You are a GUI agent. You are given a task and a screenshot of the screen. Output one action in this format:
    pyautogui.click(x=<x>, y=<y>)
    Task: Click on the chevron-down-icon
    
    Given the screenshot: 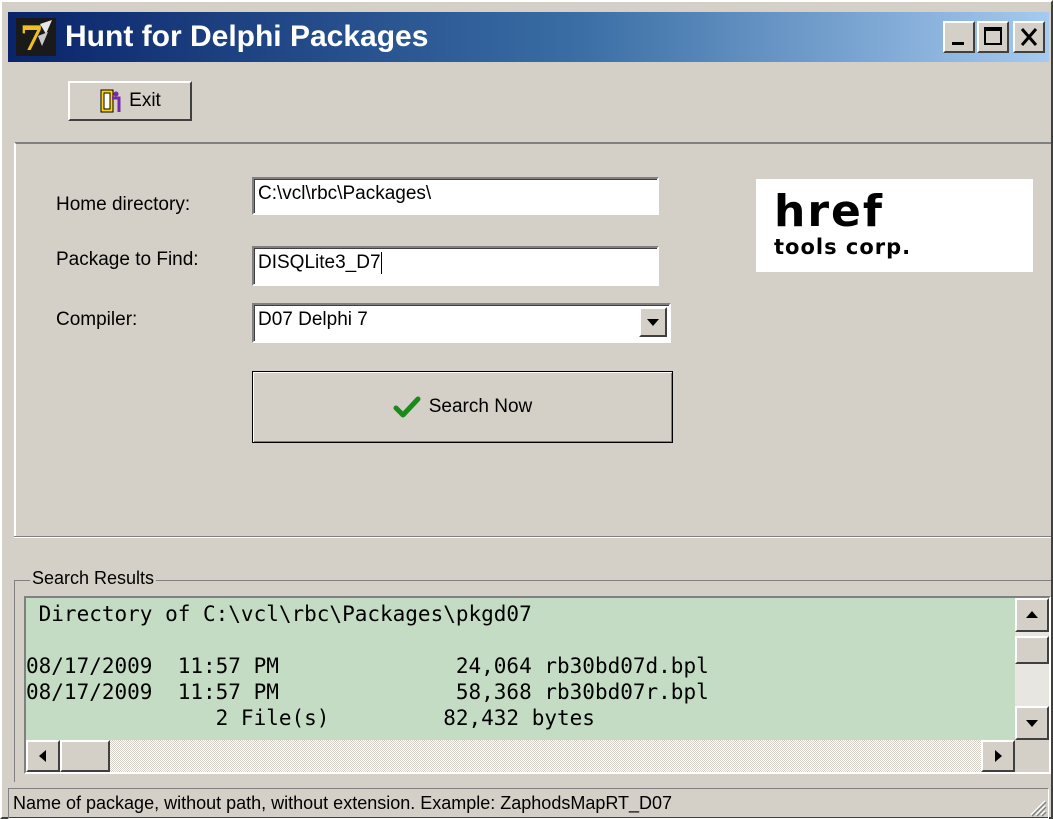 What is the action you would take?
    pyautogui.click(x=653, y=322)
    